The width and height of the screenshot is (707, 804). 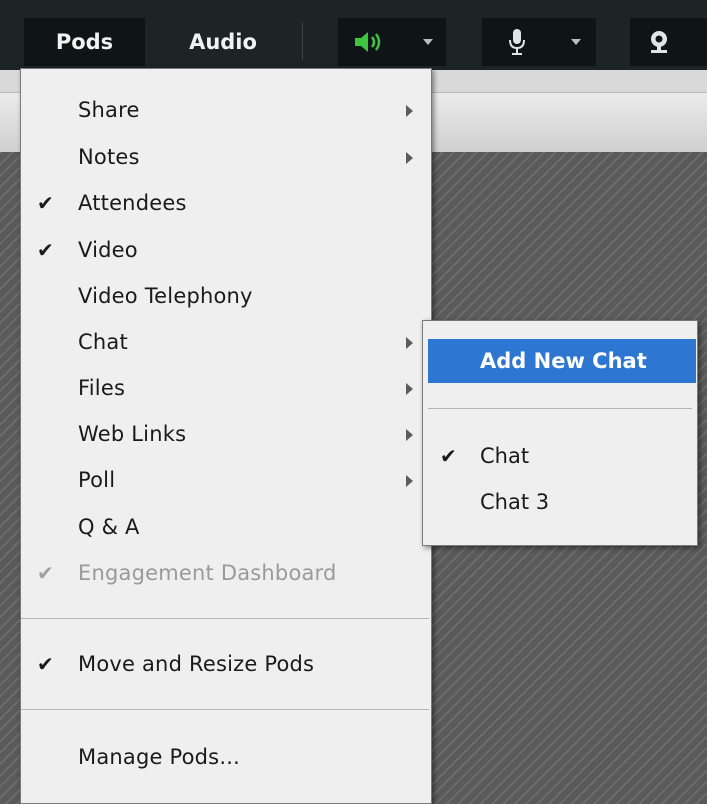 What do you see at coordinates (428, 42) in the screenshot?
I see `speaker-options-chevron-down-icon` at bounding box center [428, 42].